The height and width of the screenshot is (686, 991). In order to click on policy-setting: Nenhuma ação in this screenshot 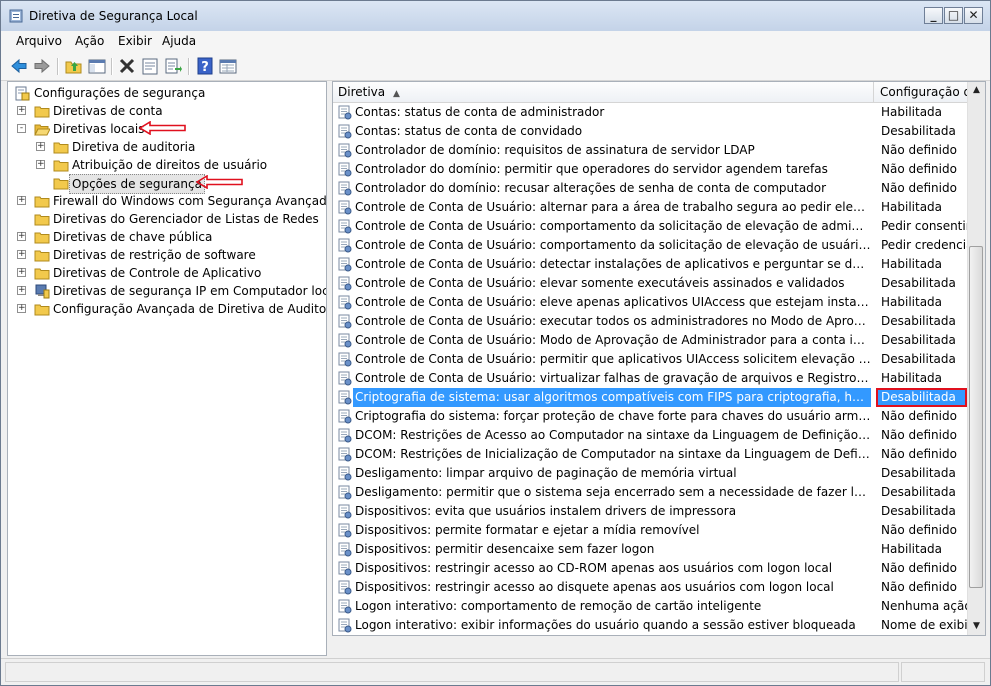, I will do `click(924, 606)`.